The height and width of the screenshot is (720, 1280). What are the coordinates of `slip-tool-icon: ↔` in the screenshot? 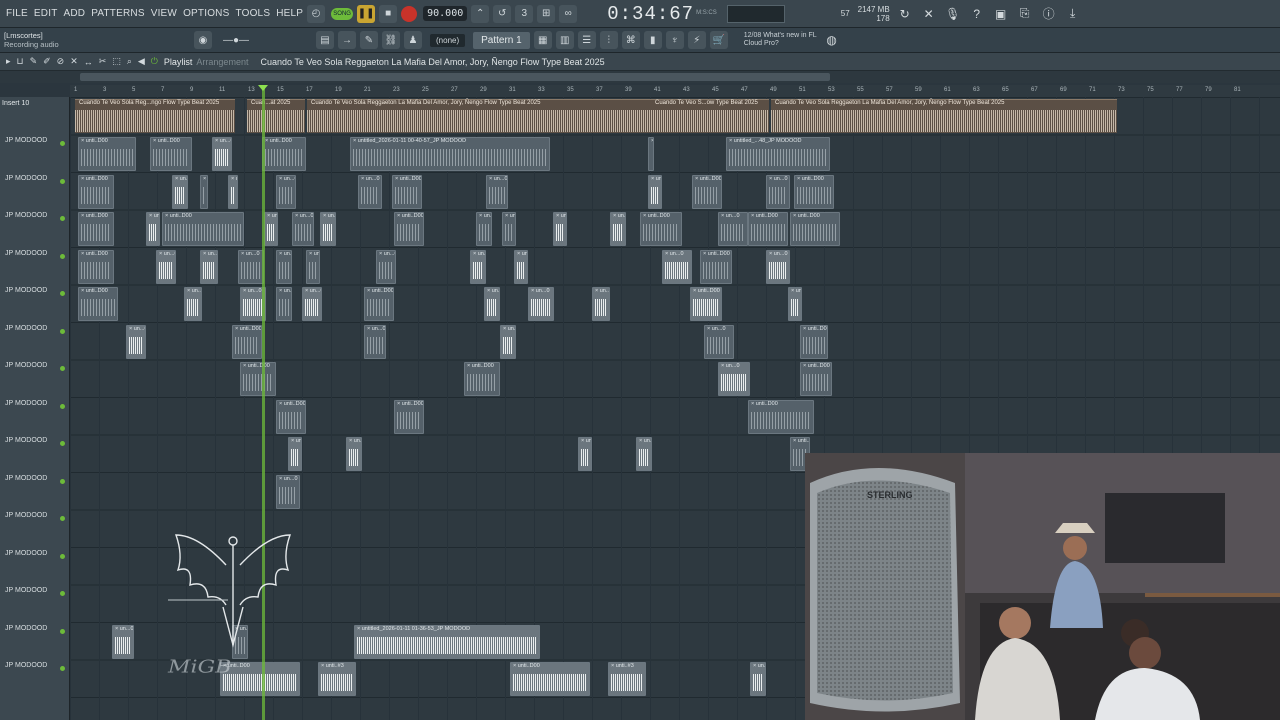 It's located at (88, 62).